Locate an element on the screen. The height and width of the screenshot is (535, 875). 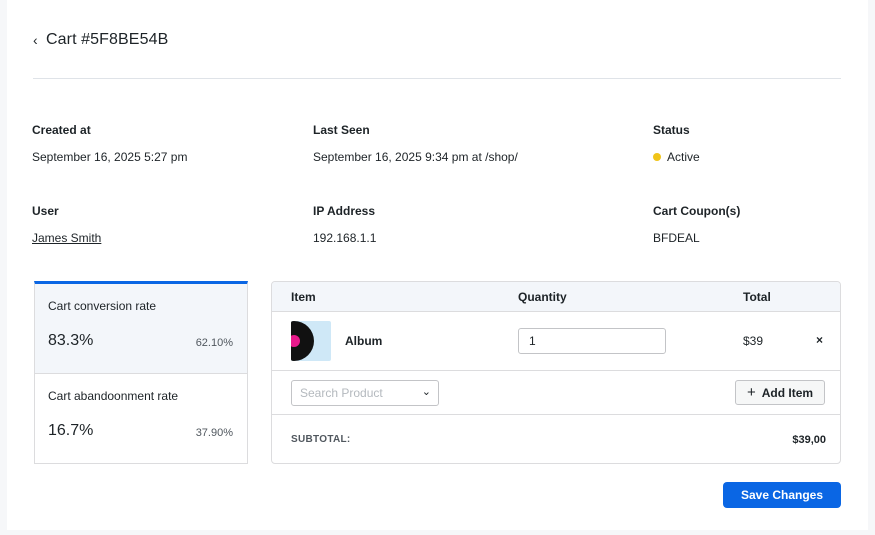
user-link: James Smith is located at coordinates (66, 238).